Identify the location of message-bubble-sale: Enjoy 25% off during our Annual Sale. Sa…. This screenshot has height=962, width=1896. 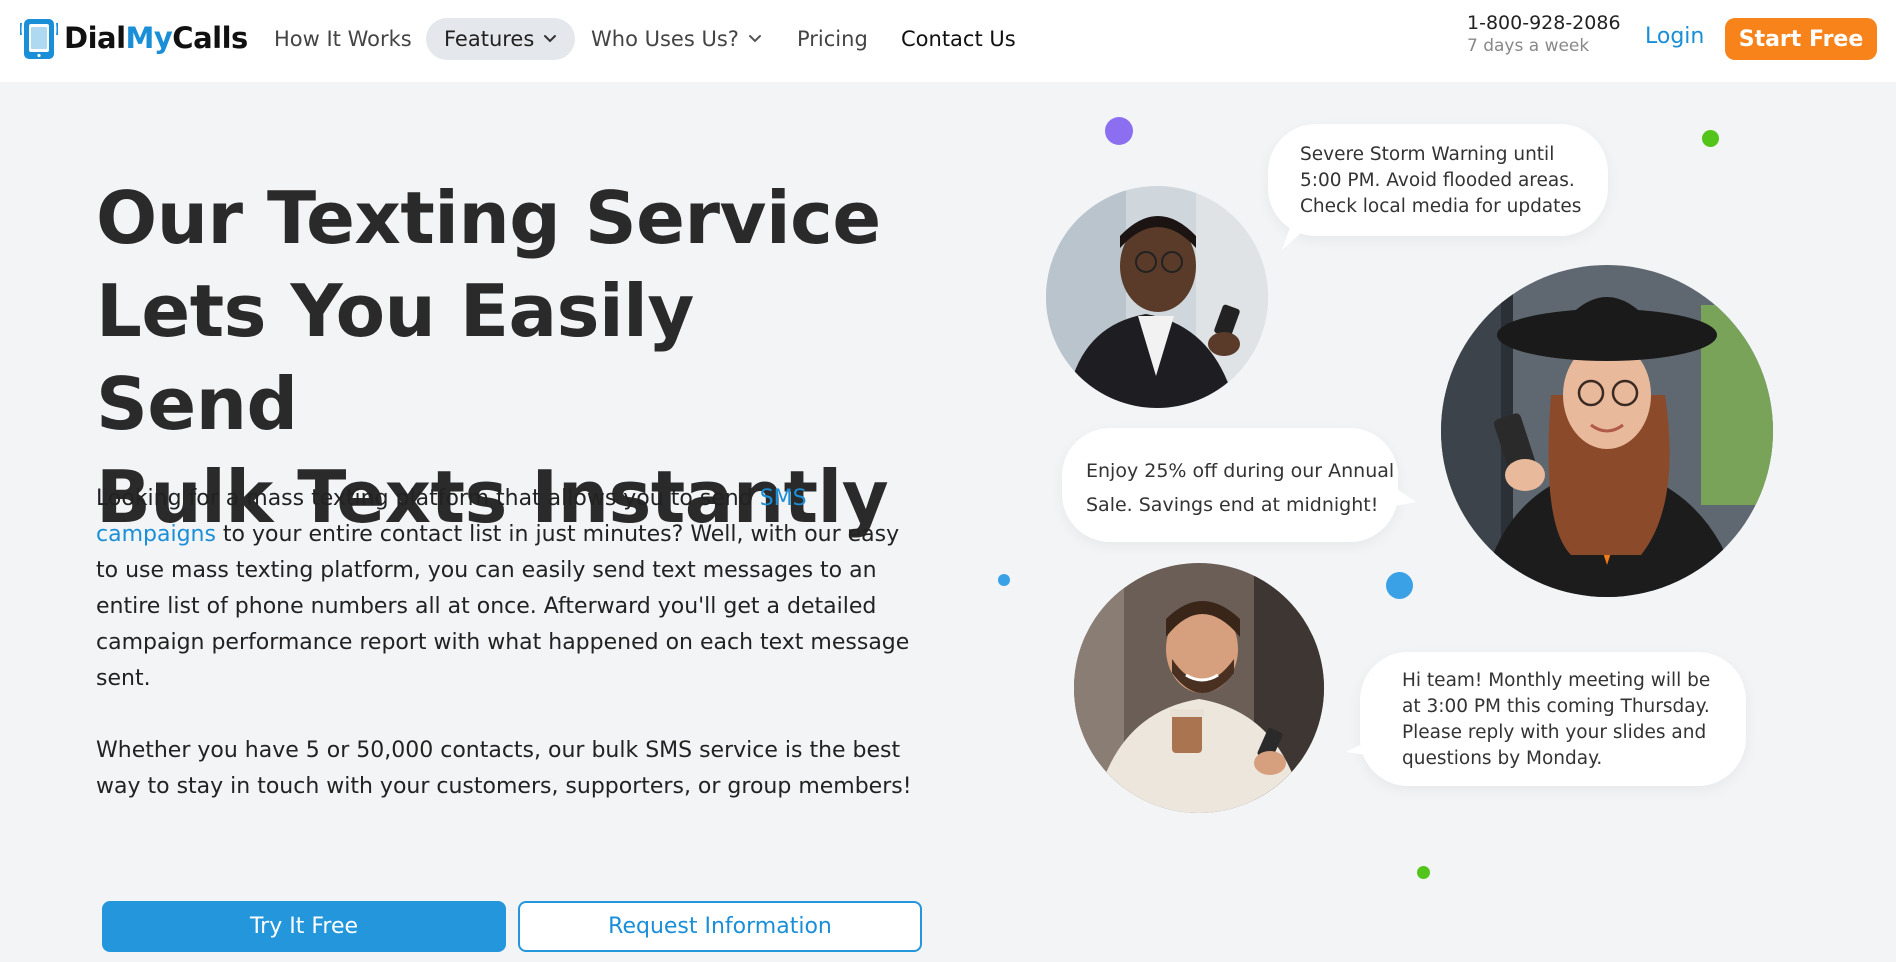
(1239, 485).